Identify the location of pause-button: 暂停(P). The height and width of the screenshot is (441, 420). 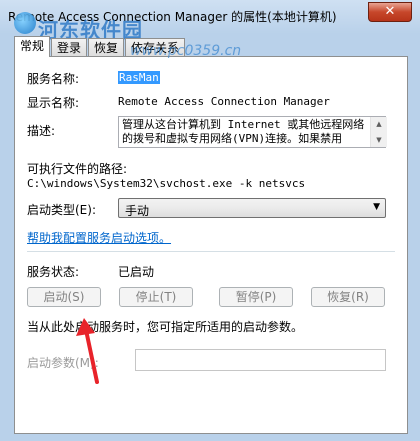
(256, 297).